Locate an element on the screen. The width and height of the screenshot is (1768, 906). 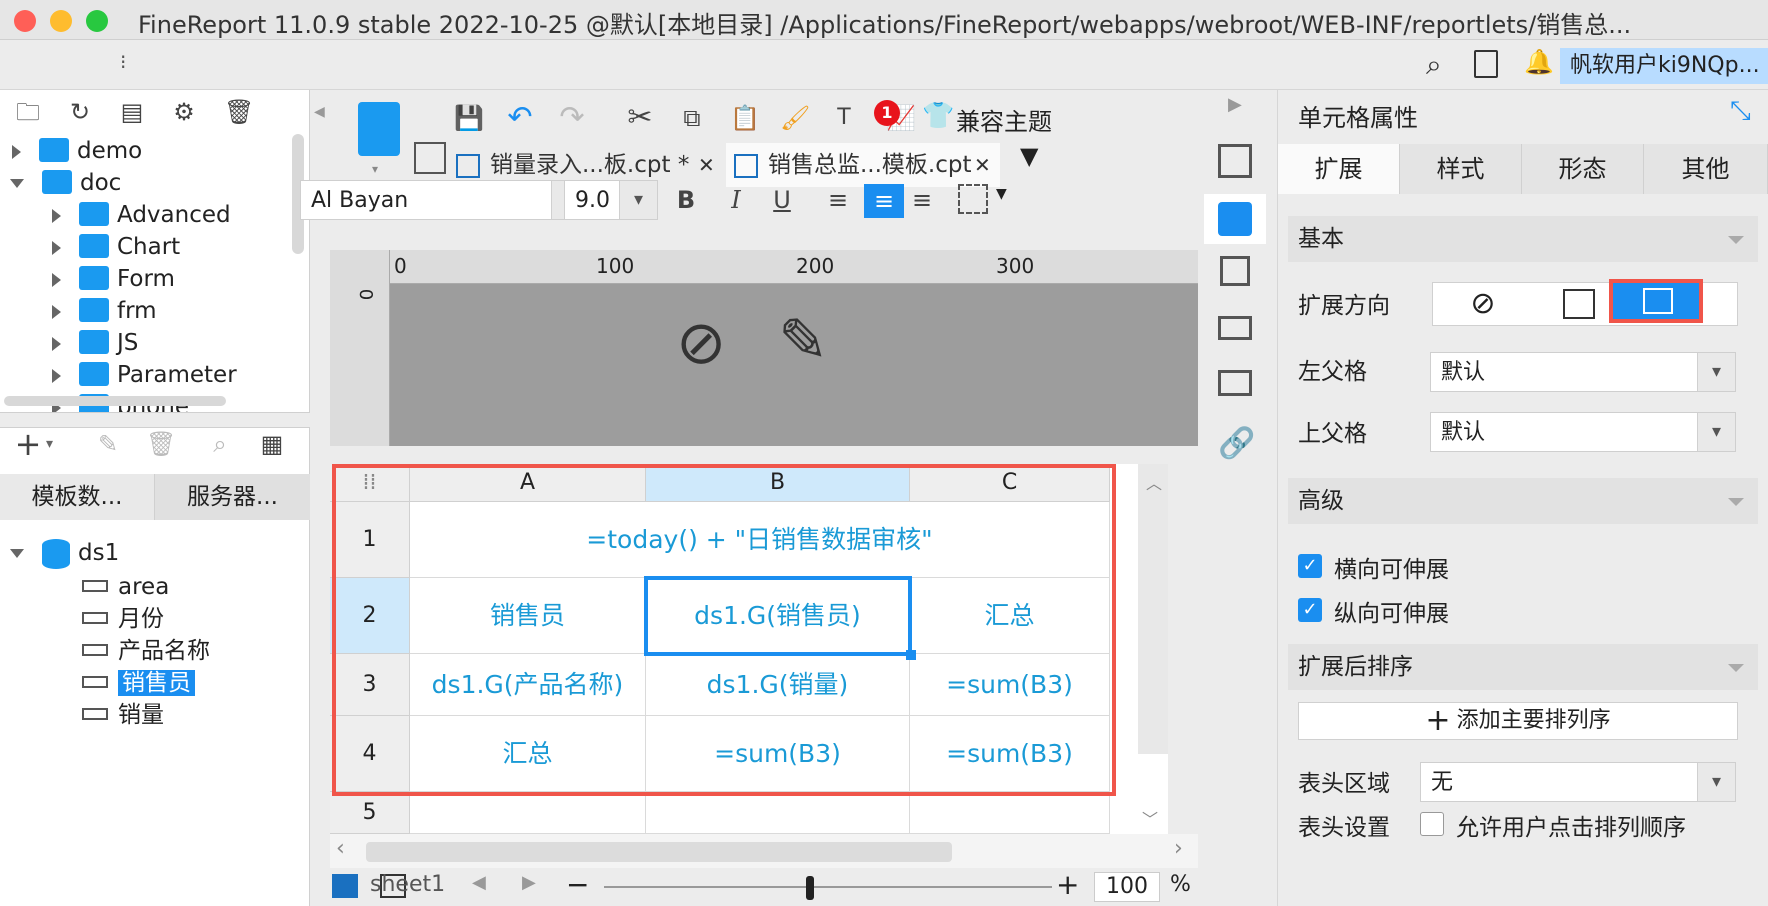
condition-icon is located at coordinates (1235, 328).